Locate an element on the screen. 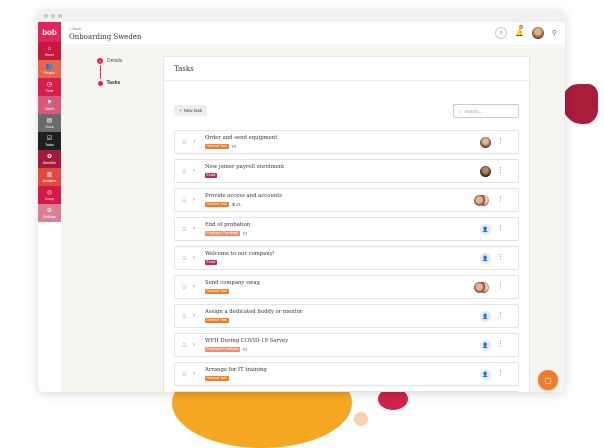  step-label: Details is located at coordinates (115, 61).